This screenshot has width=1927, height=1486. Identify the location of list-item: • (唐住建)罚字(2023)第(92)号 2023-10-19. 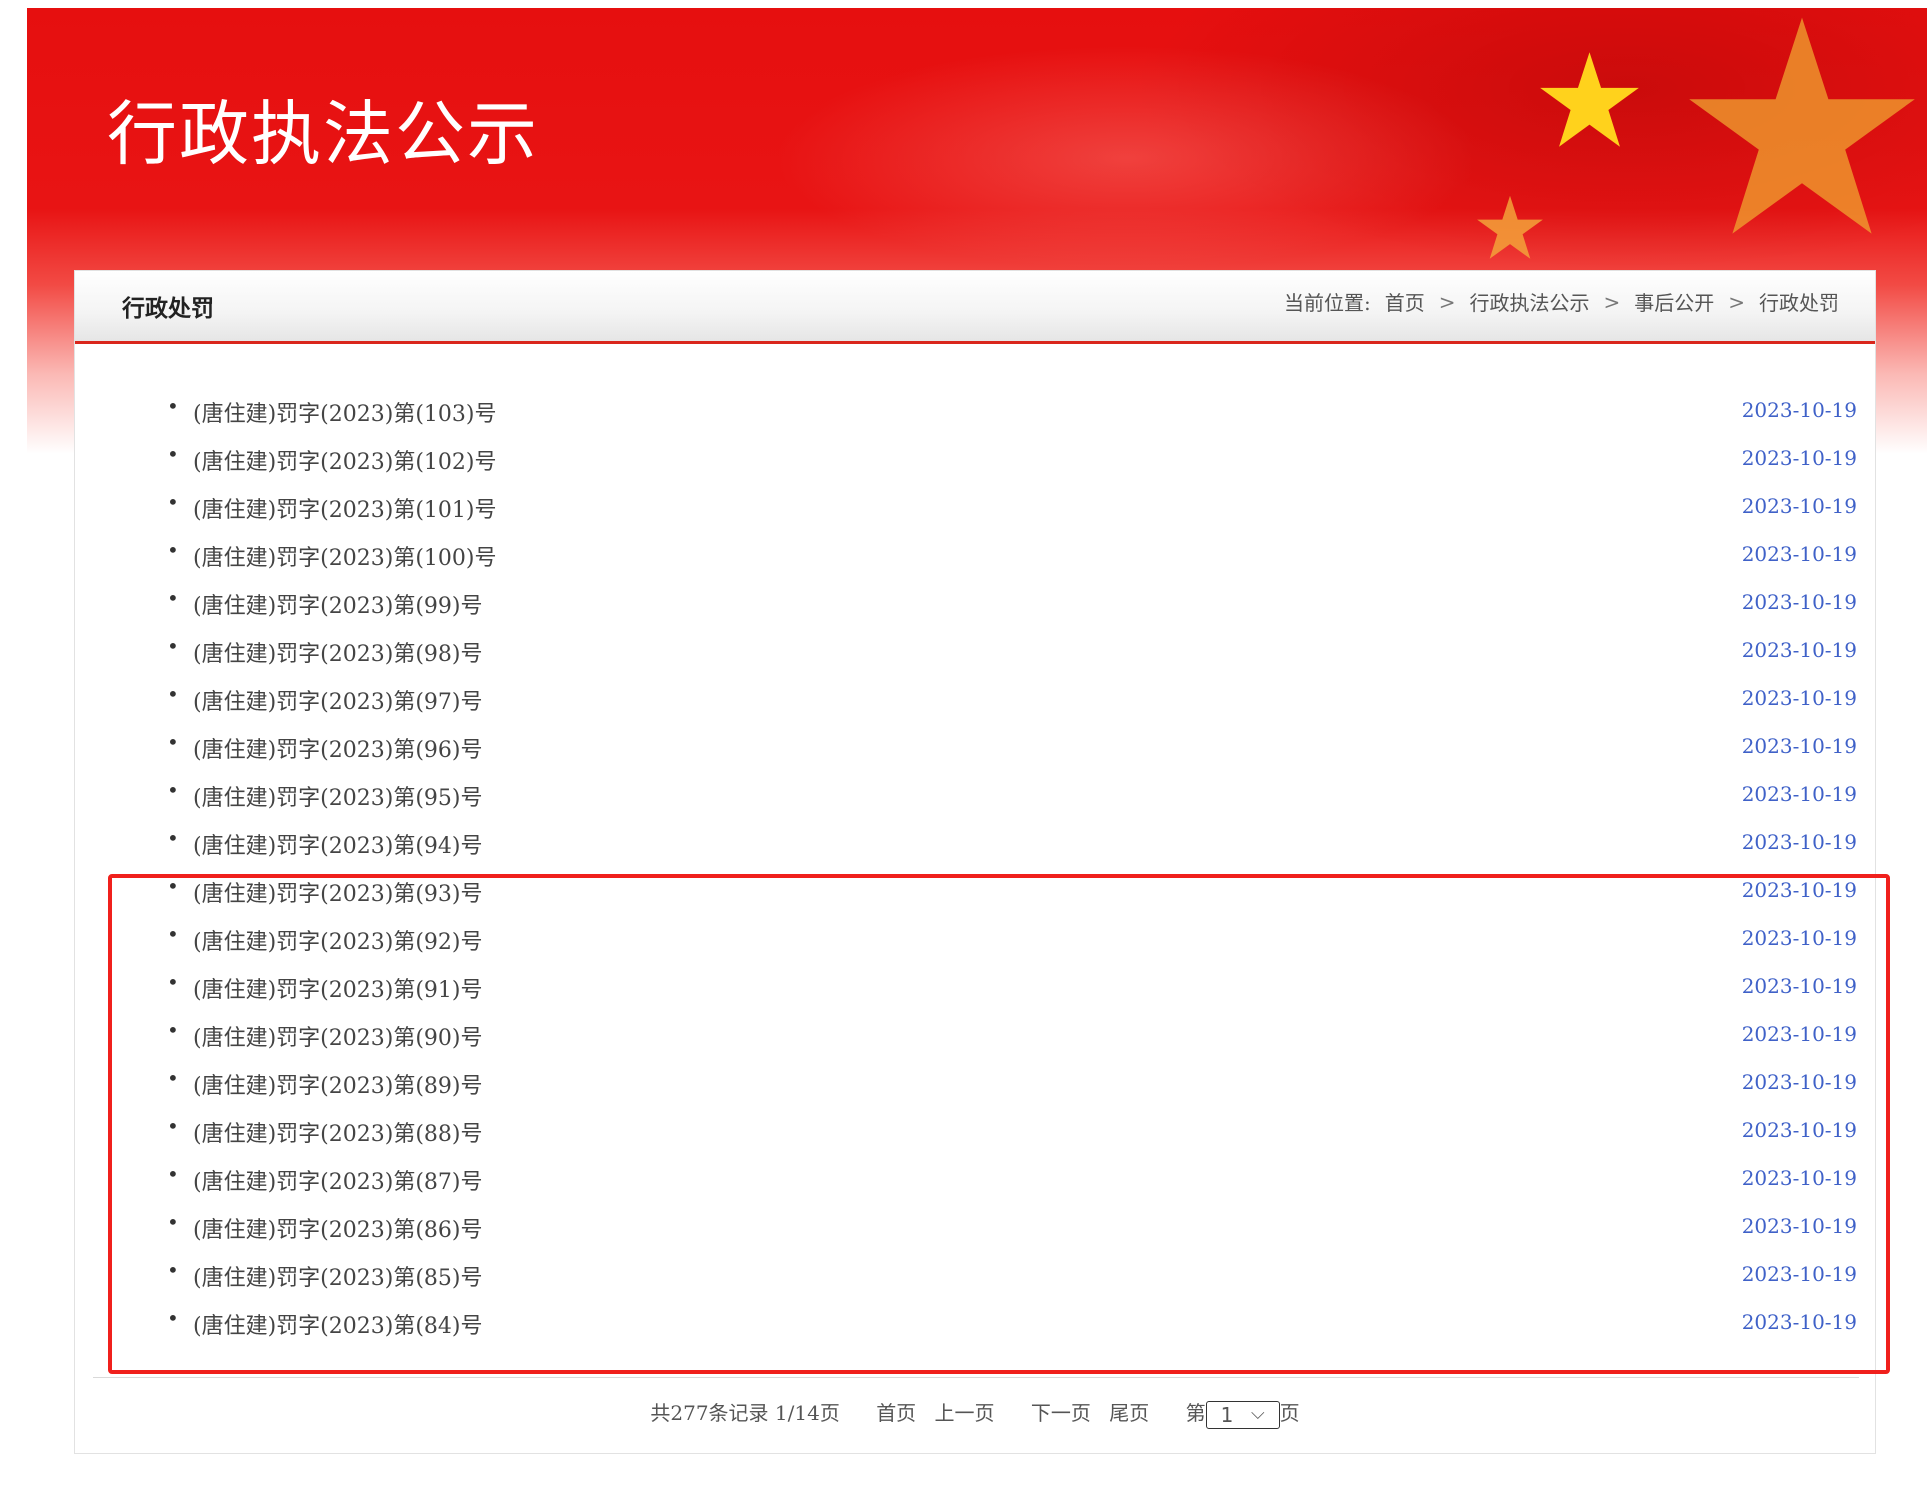
(975, 947).